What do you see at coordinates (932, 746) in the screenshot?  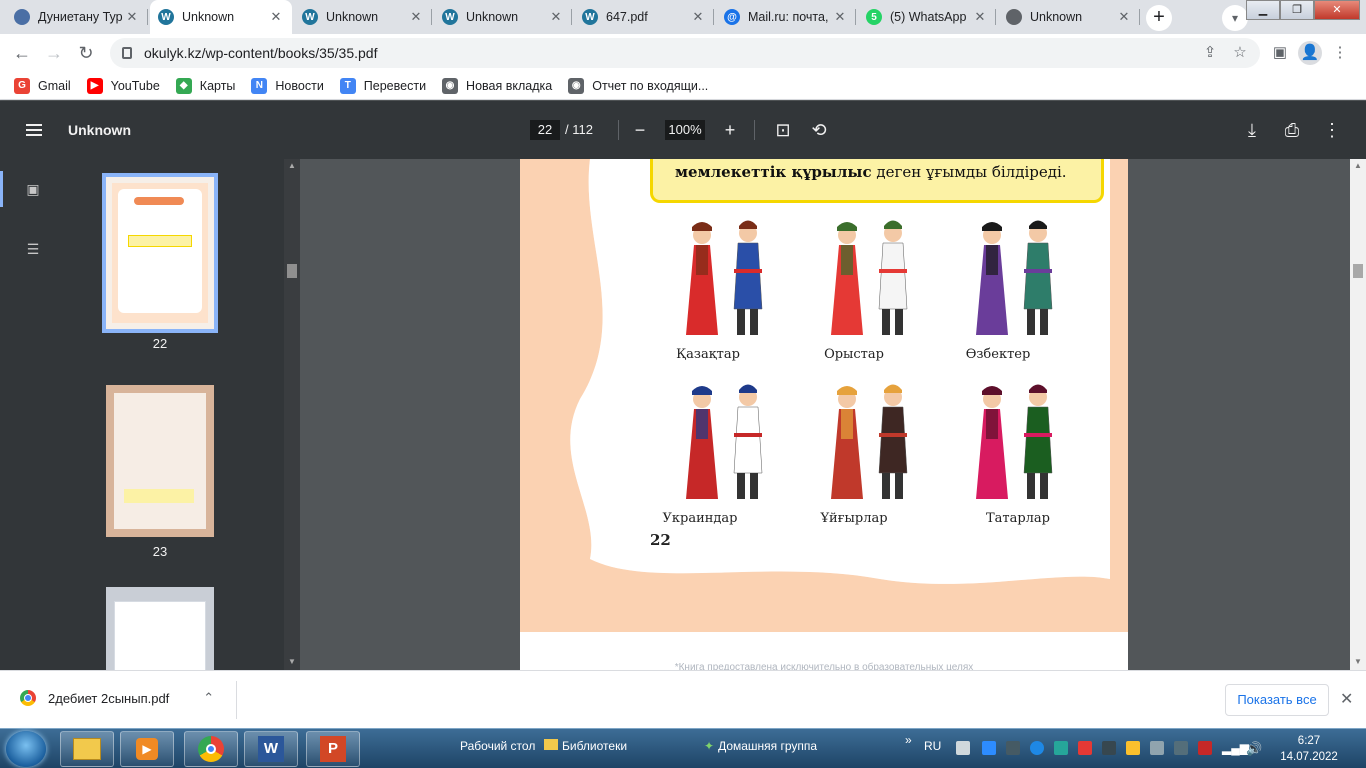 I see `language-indicator: RU` at bounding box center [932, 746].